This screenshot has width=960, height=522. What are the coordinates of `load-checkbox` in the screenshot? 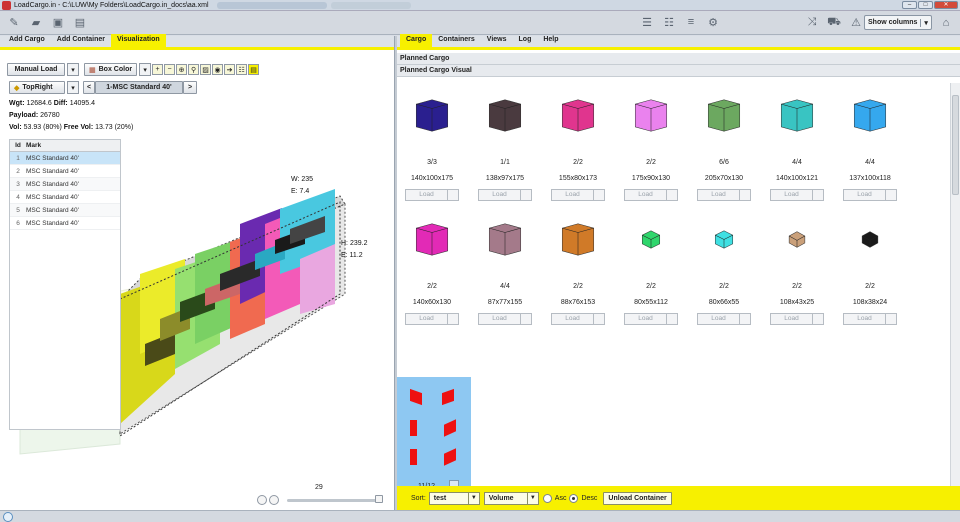 It's located at (598, 319).